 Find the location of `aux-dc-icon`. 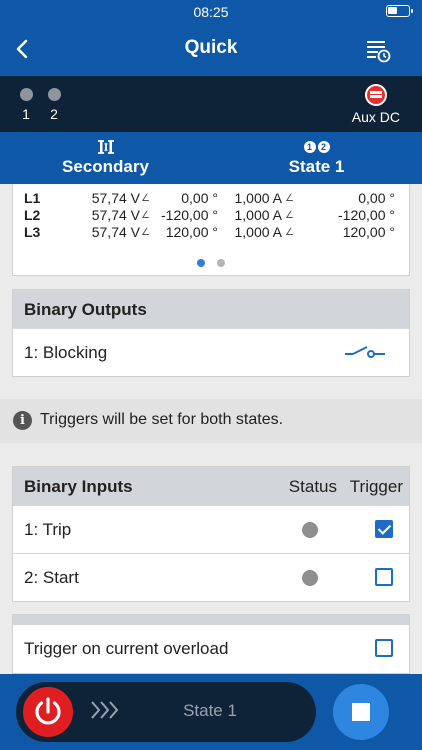

aux-dc-icon is located at coordinates (375, 95).